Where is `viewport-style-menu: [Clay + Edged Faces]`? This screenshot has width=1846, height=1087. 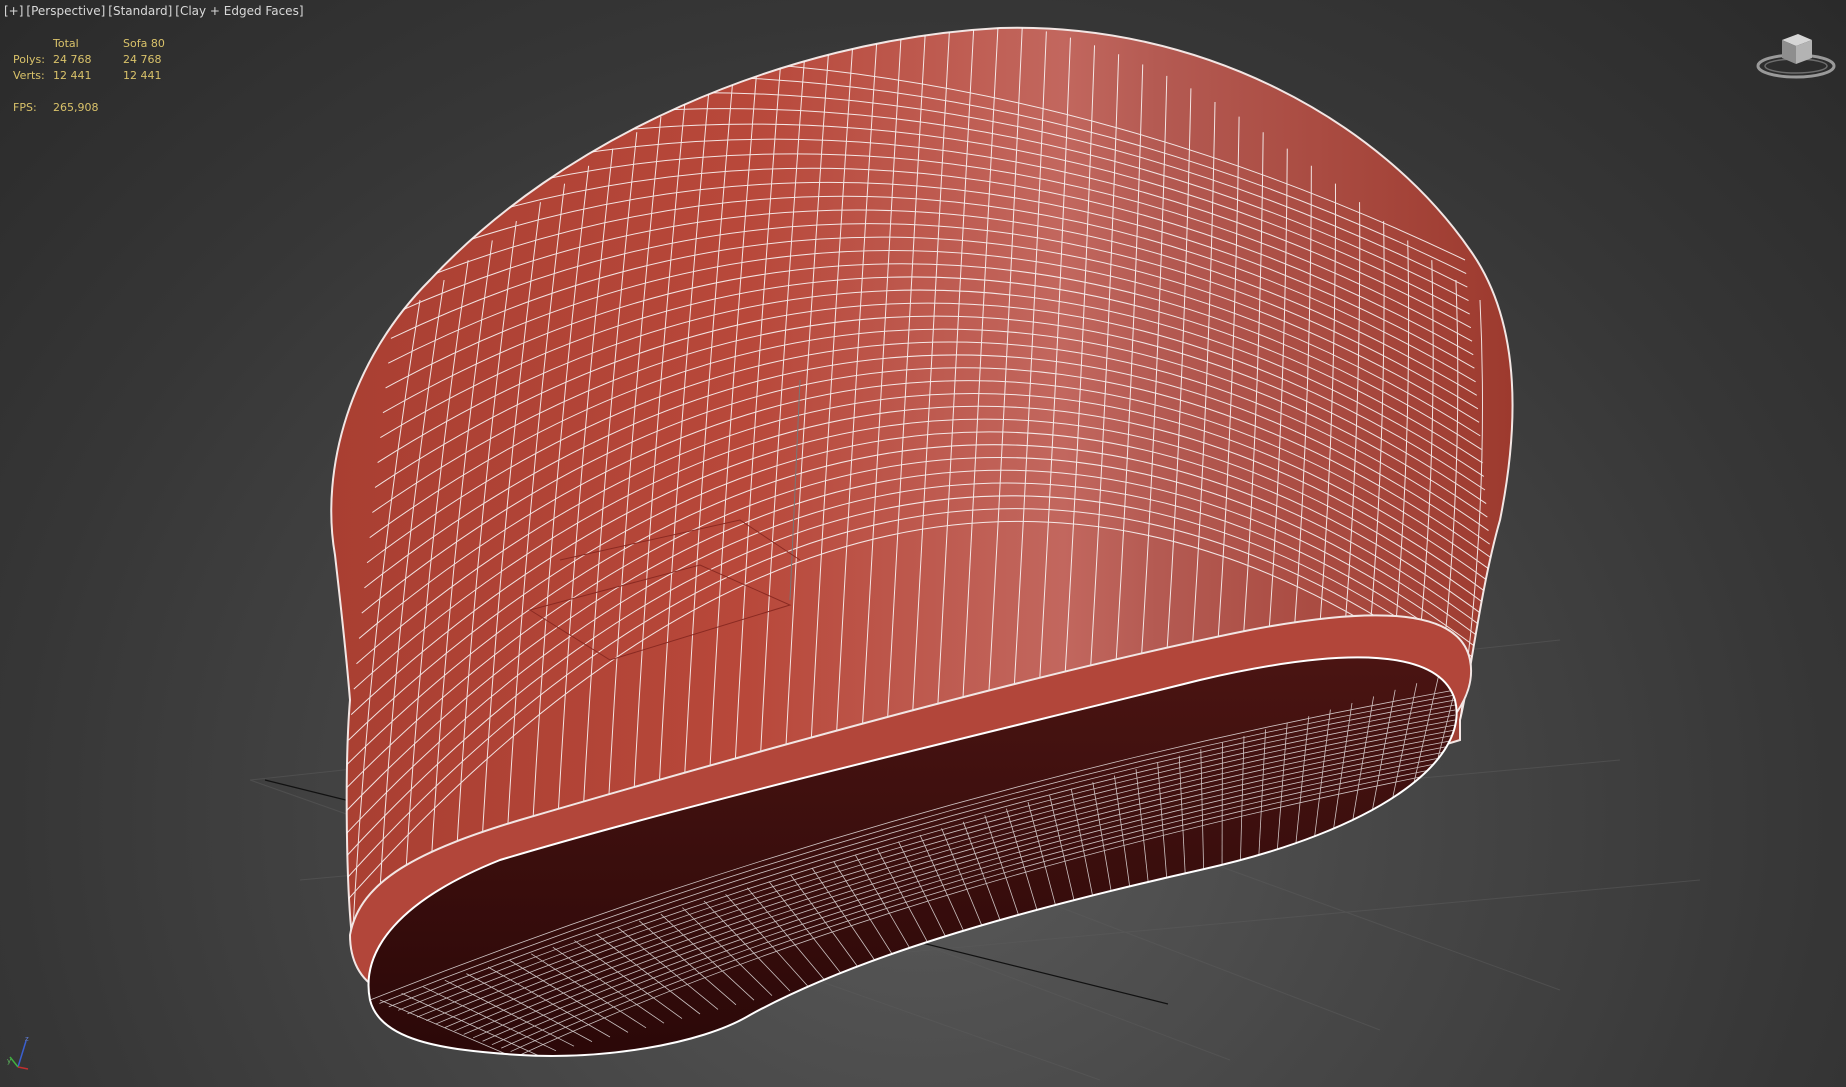
viewport-style-menu: [Clay + Edged Faces] is located at coordinates (239, 11).